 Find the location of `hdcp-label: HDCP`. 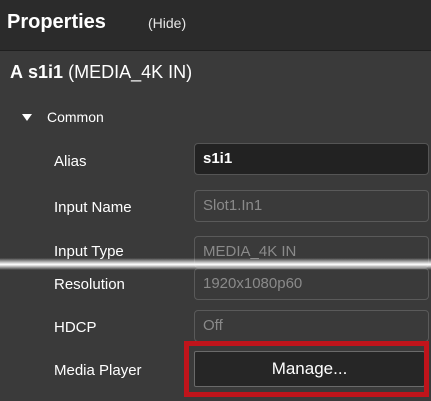

hdcp-label: HDCP is located at coordinates (75, 327).